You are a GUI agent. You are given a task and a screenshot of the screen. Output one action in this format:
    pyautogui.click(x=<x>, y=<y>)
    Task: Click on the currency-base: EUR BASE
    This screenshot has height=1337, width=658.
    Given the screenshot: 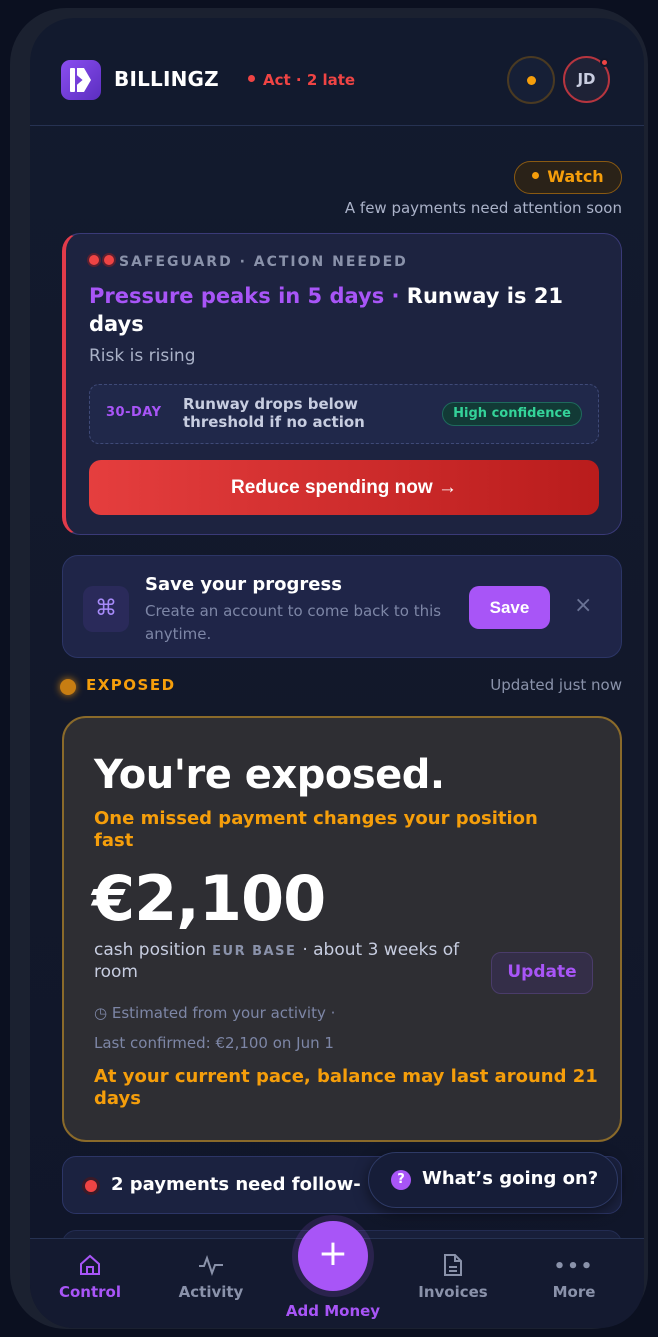 What is the action you would take?
    pyautogui.click(x=254, y=951)
    